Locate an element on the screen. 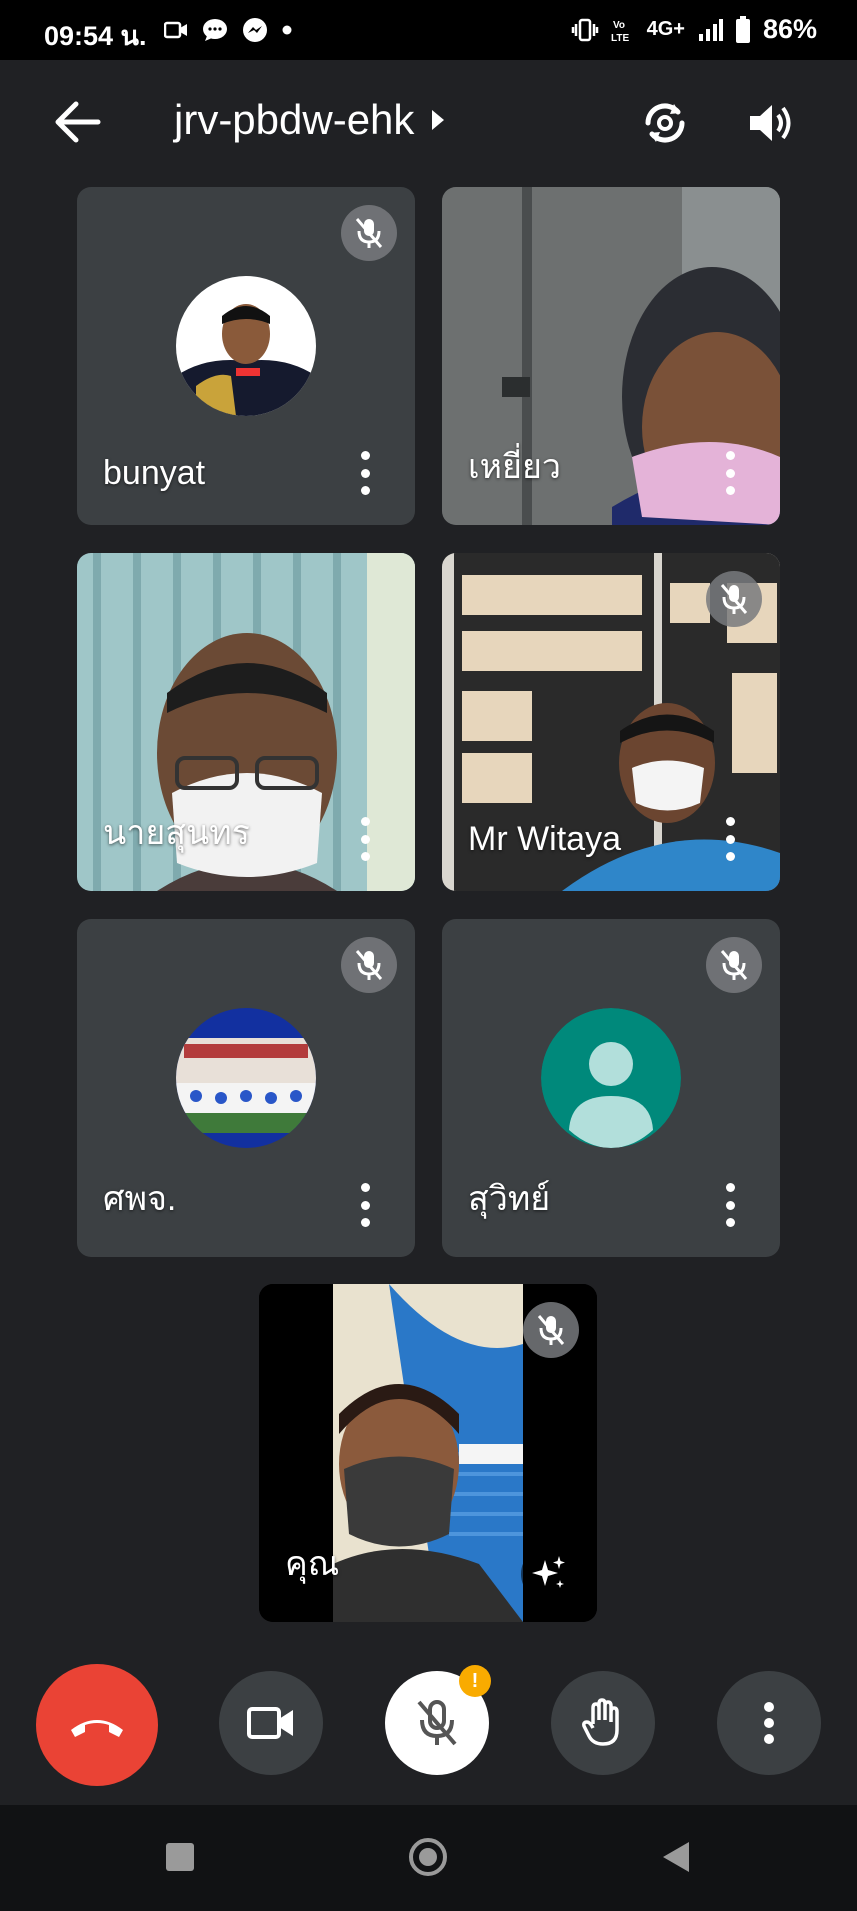 This screenshot has width=857, height=1911. raise-hand-button is located at coordinates (603, 1723).